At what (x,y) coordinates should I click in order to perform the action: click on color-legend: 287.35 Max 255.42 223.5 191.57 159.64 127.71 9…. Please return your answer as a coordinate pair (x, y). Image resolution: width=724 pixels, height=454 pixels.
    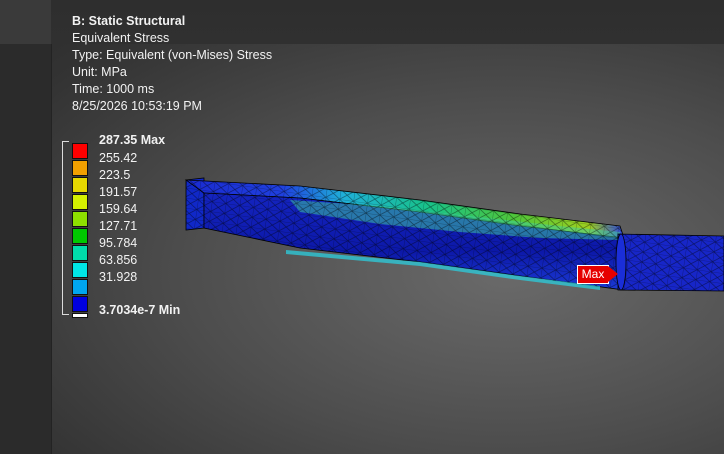
    Looking at the image, I should click on (160, 228).